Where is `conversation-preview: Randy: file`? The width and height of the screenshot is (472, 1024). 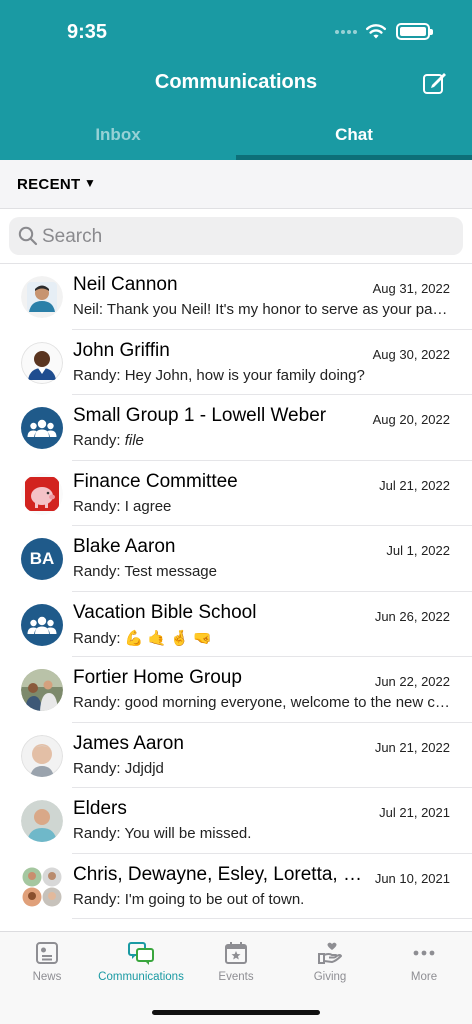
conversation-preview: Randy: file is located at coordinates (263, 440).